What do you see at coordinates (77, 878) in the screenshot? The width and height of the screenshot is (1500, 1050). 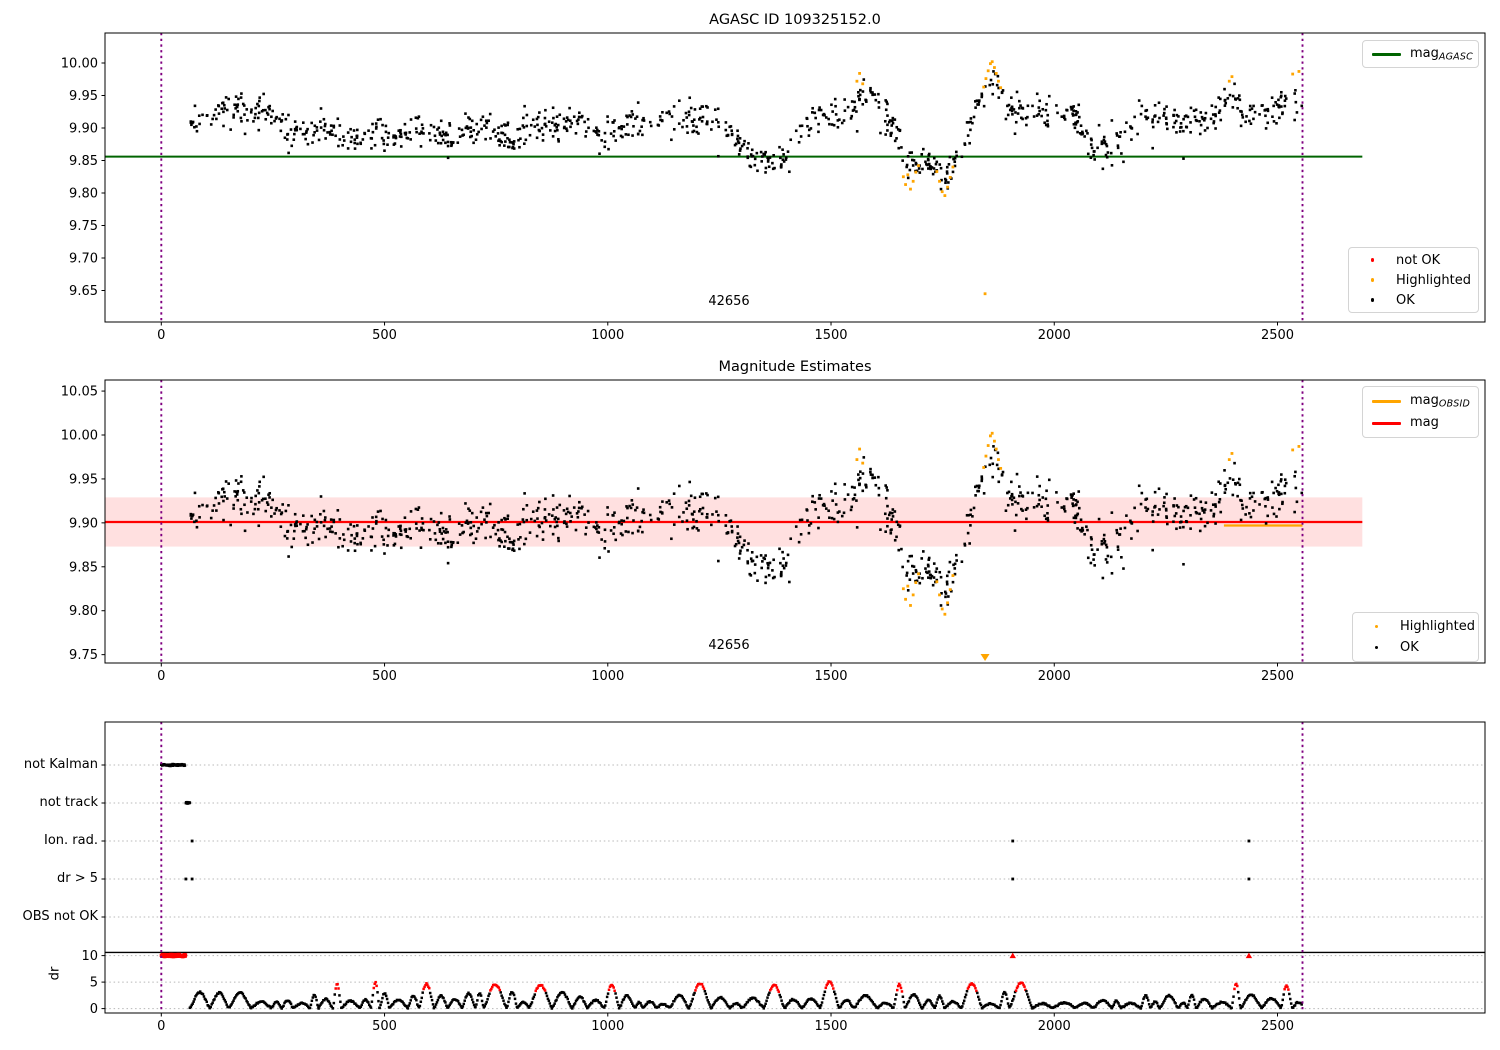 I see `row-label-dr-gt-5: dr > 5` at bounding box center [77, 878].